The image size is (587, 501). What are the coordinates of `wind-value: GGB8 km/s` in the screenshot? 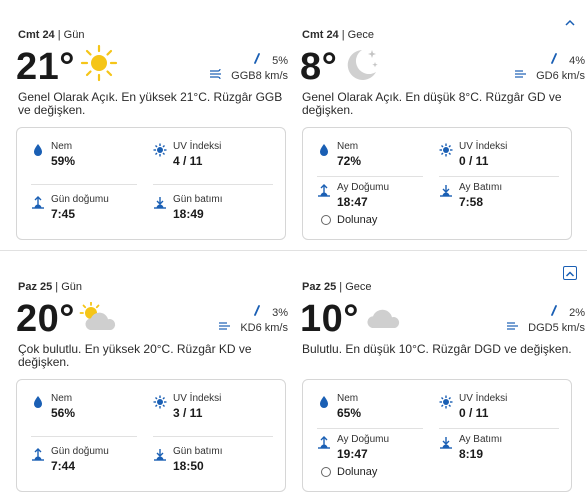 It's located at (259, 75).